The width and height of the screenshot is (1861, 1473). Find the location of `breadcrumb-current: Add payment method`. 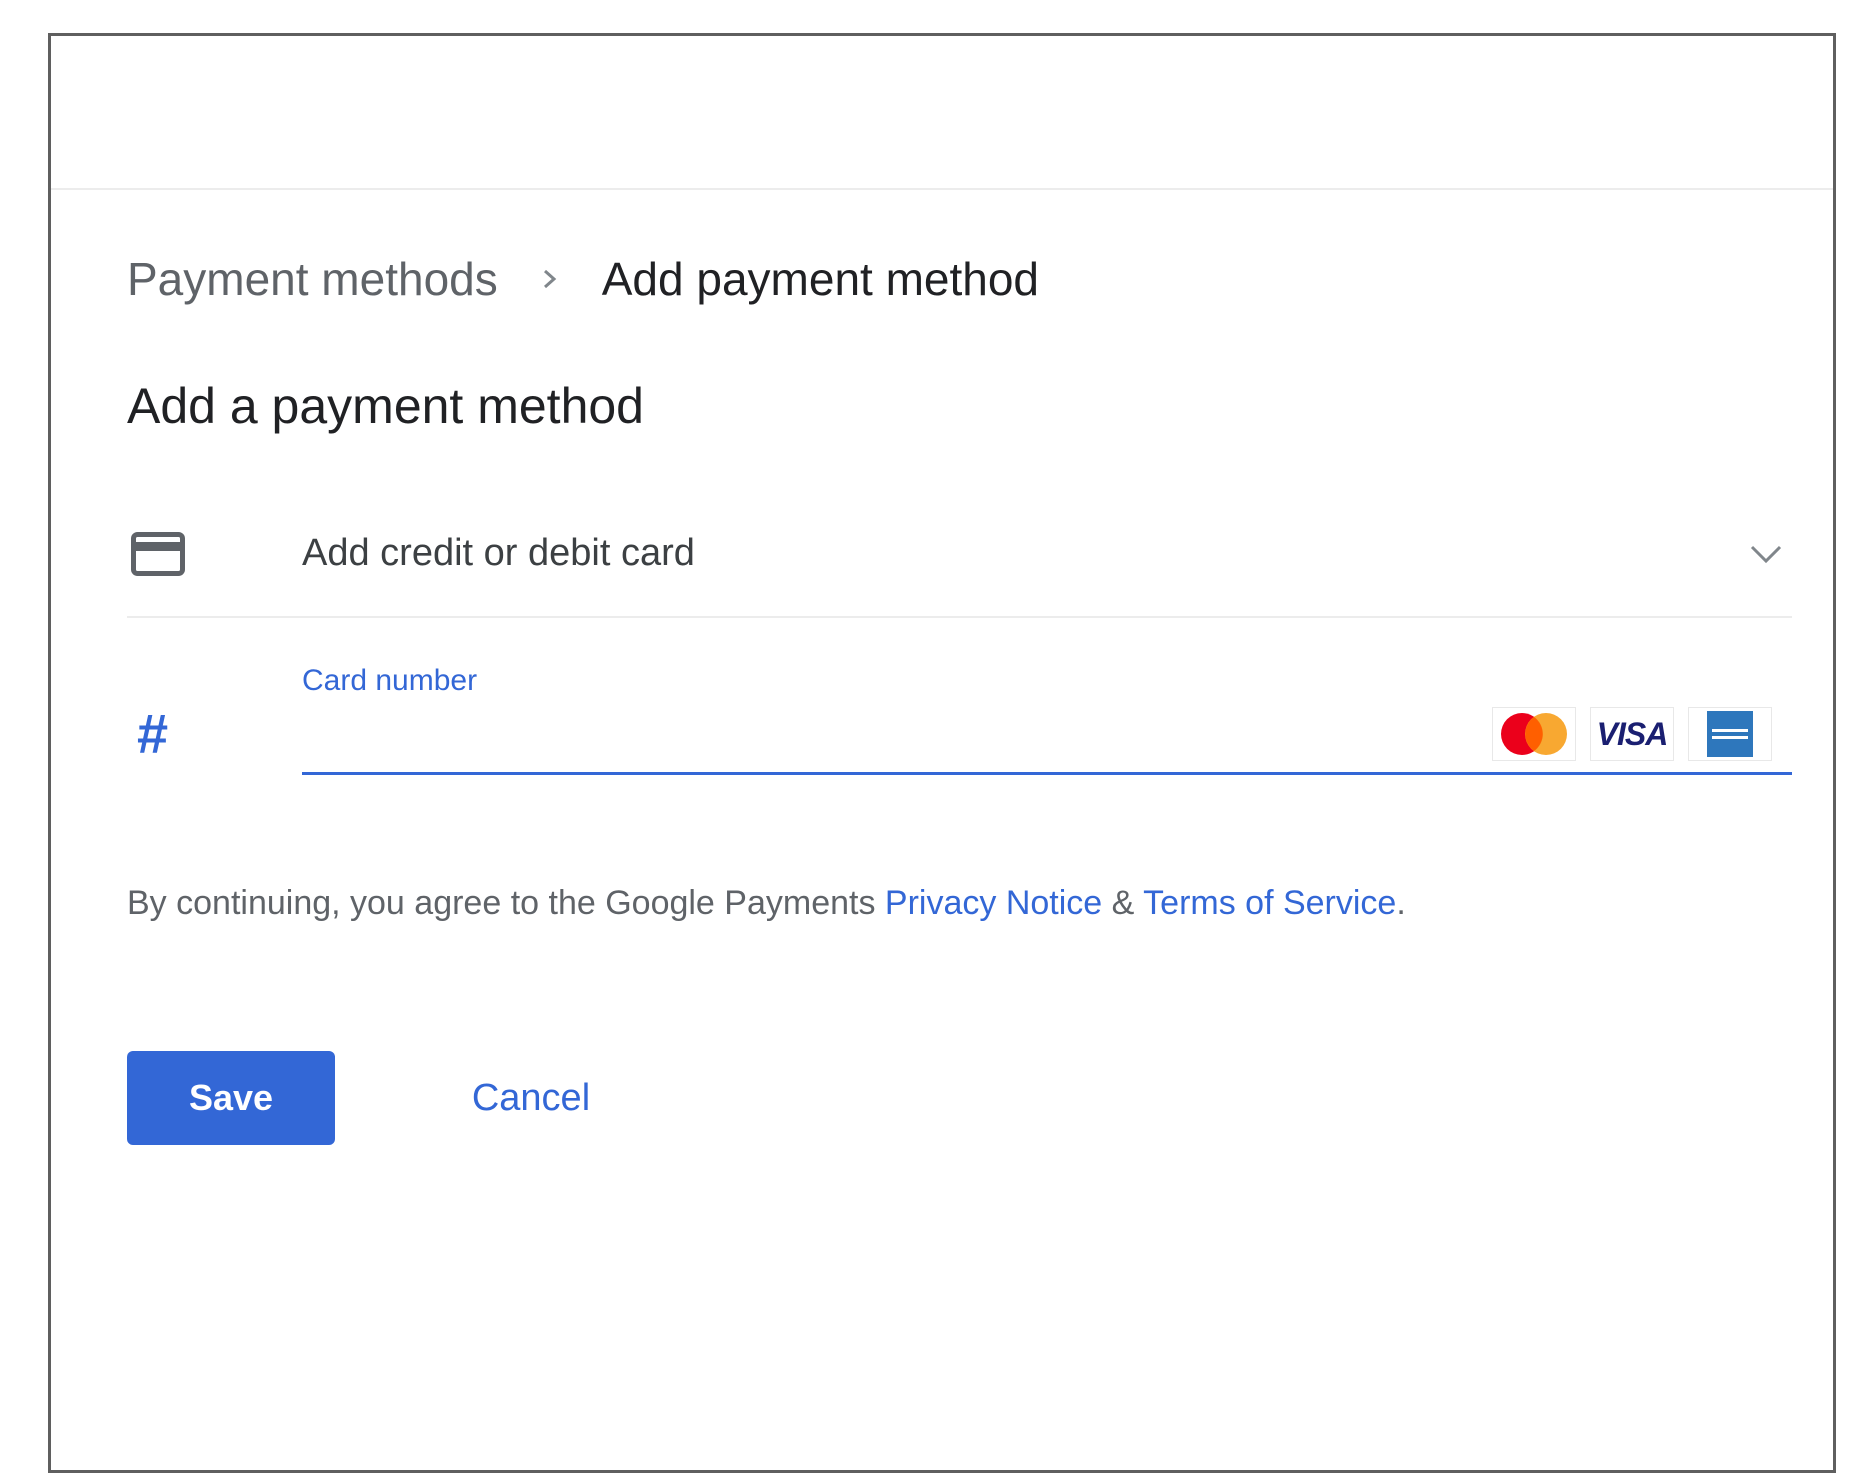

breadcrumb-current: Add payment method is located at coordinates (820, 279).